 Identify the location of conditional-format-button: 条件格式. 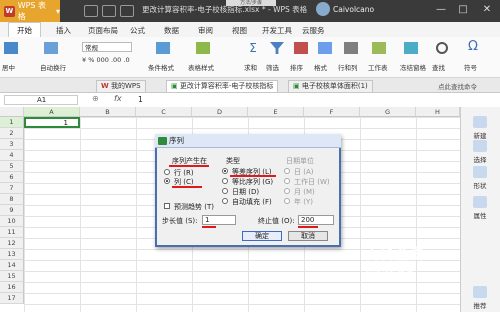
(161, 67).